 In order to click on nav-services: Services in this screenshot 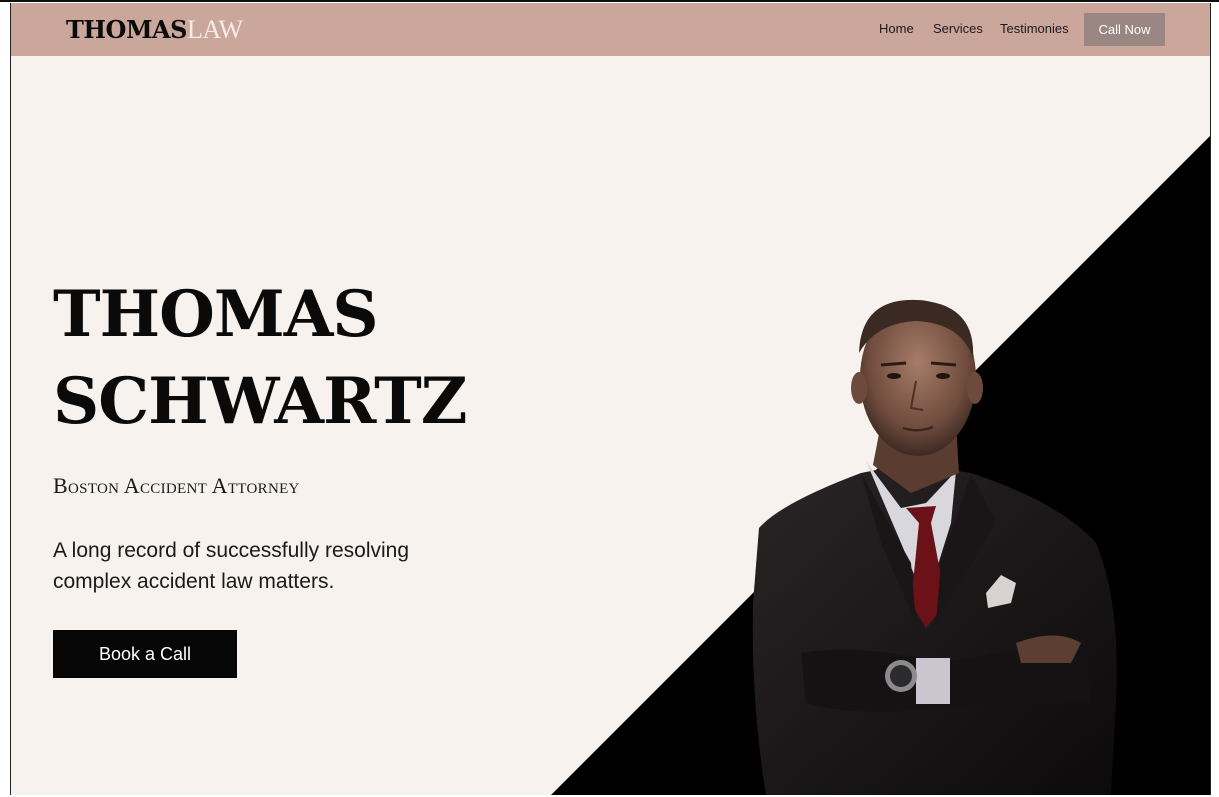, I will do `click(958, 28)`.